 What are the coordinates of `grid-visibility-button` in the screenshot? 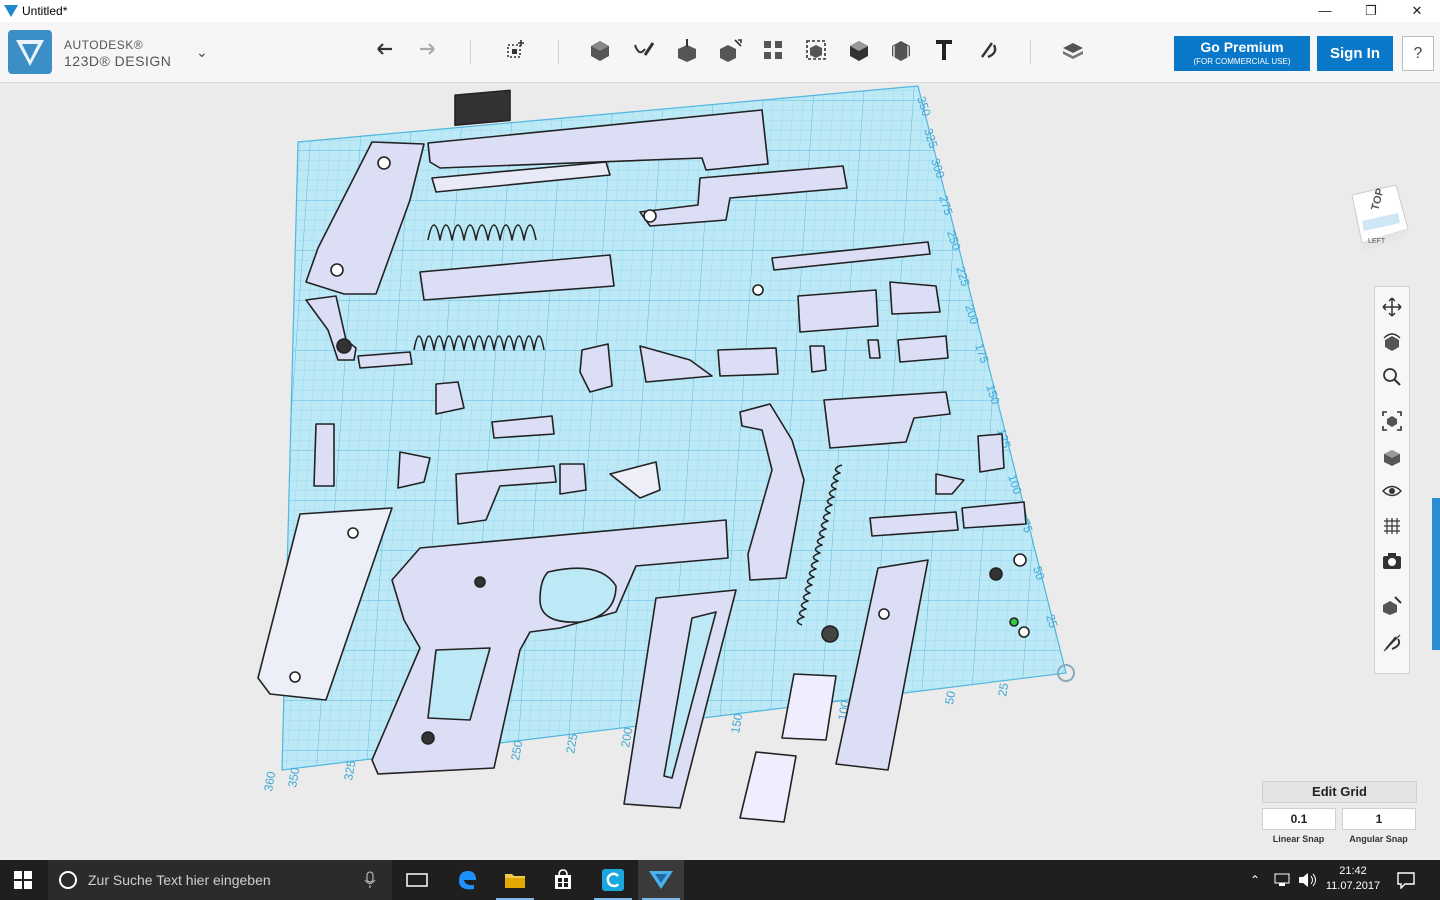 It's located at (1392, 526).